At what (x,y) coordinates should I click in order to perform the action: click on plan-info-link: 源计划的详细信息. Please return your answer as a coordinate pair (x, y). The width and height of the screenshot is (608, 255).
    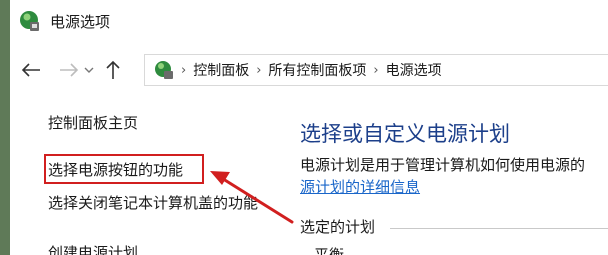
    Looking at the image, I should click on (360, 186).